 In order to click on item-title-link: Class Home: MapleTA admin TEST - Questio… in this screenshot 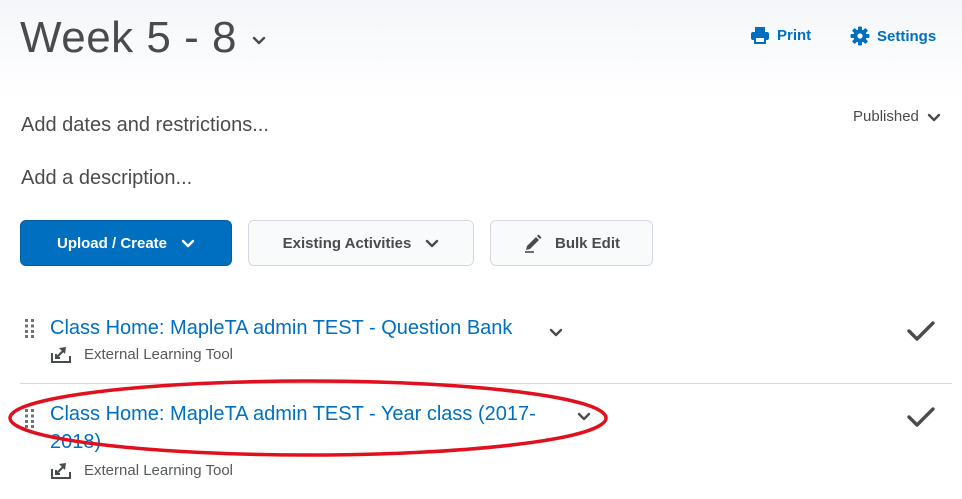, I will do `click(295, 328)`.